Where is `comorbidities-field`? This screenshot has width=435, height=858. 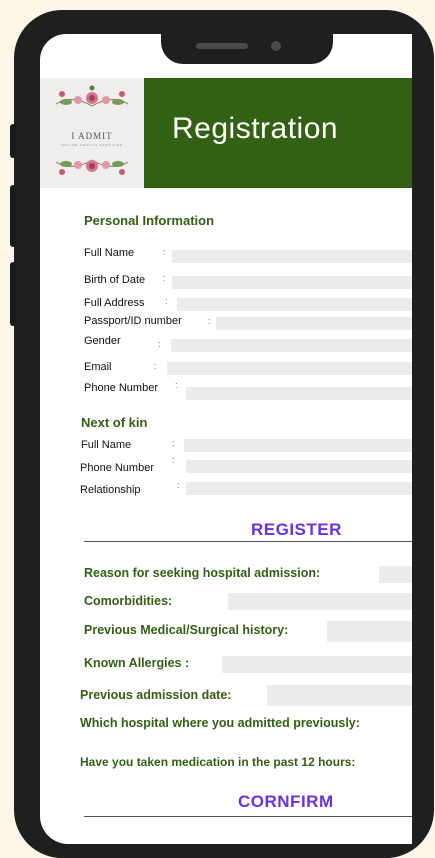 comorbidities-field is located at coordinates (320, 601).